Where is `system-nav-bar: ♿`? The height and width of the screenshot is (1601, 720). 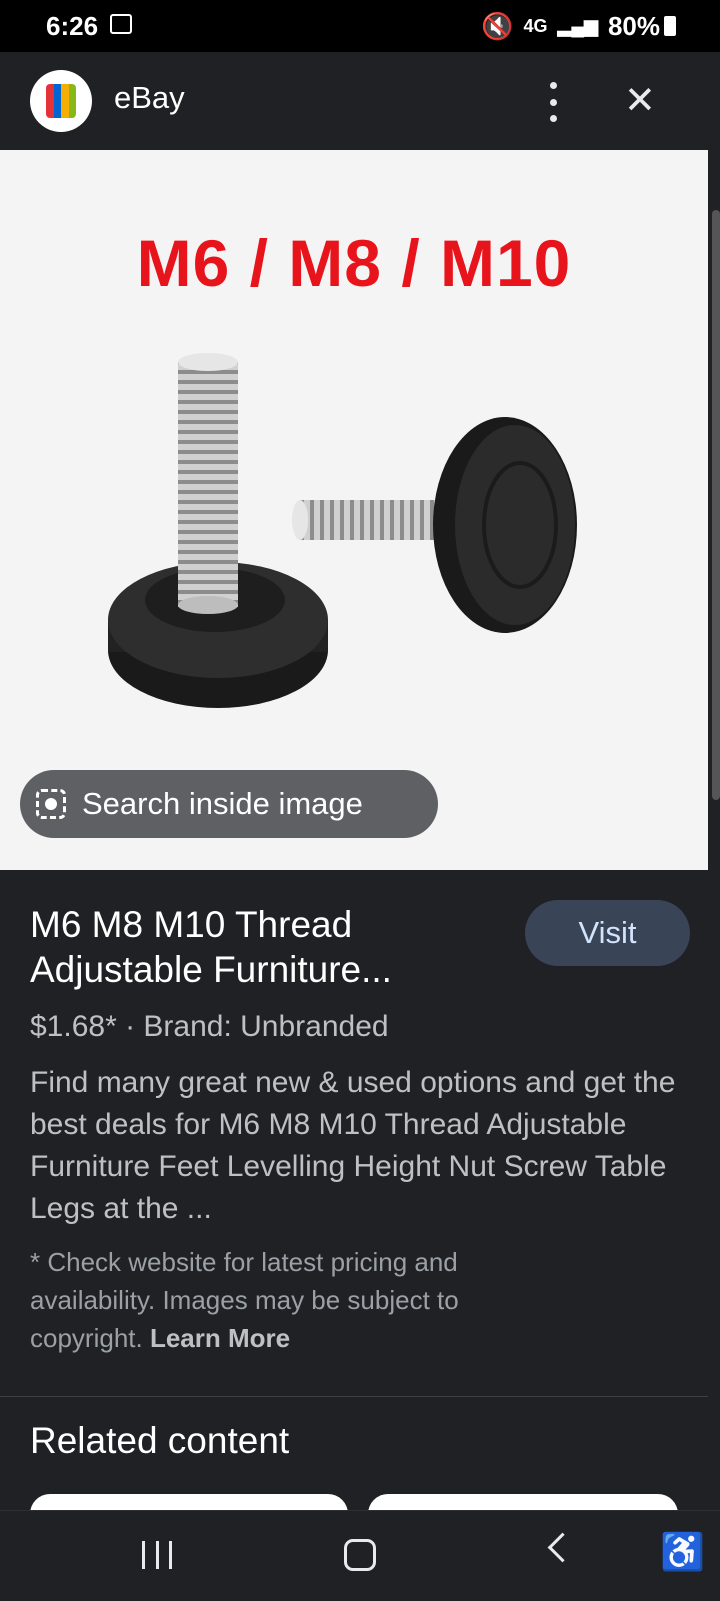 system-nav-bar: ♿ is located at coordinates (360, 1555).